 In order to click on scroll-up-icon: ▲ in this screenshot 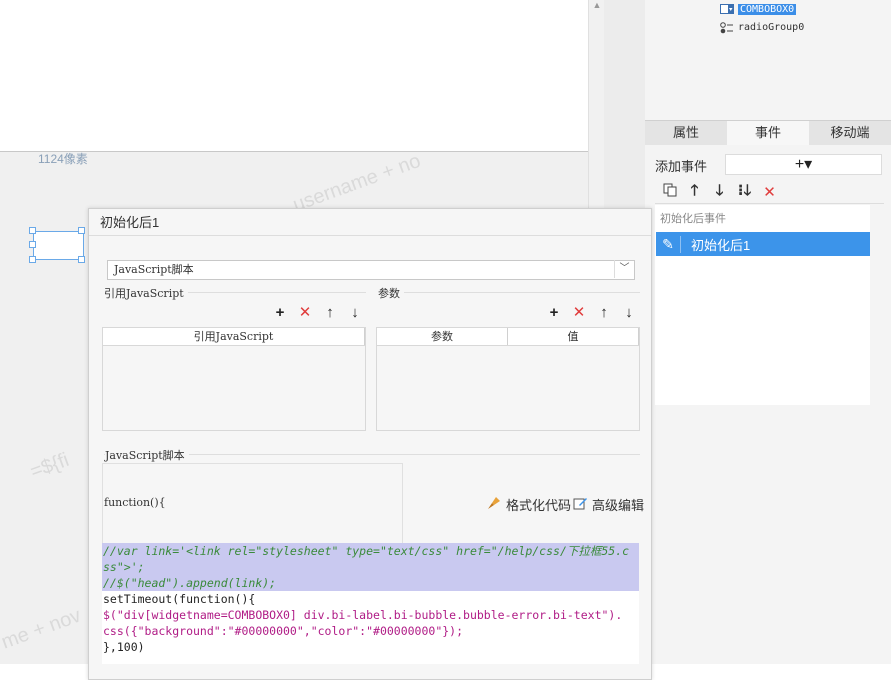, I will do `click(597, 6)`.